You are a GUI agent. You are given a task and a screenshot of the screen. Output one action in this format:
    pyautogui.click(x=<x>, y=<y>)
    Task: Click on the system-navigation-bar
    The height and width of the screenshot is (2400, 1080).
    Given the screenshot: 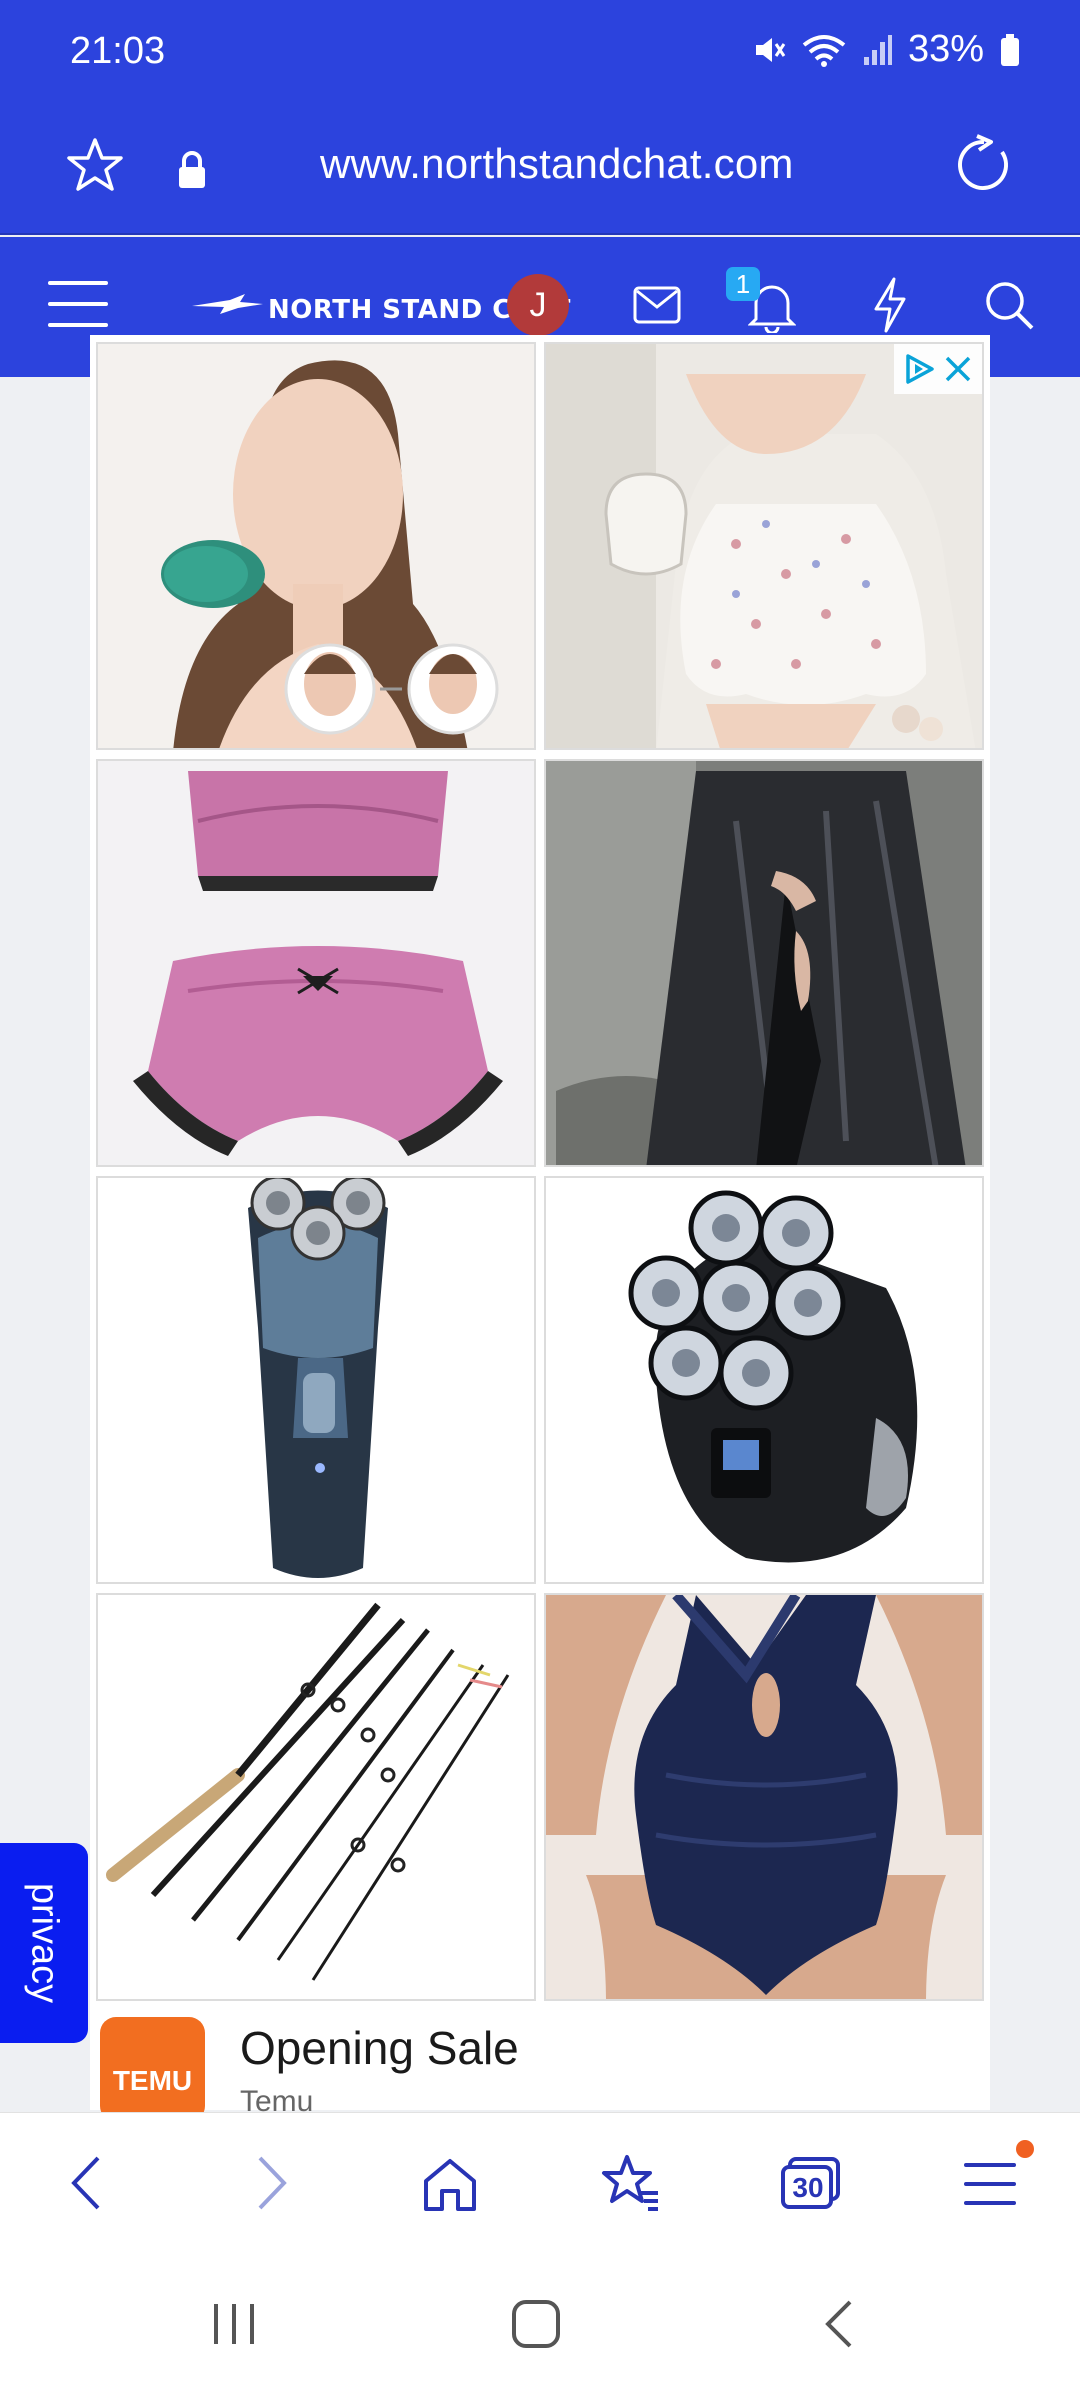 What is the action you would take?
    pyautogui.click(x=540, y=2326)
    